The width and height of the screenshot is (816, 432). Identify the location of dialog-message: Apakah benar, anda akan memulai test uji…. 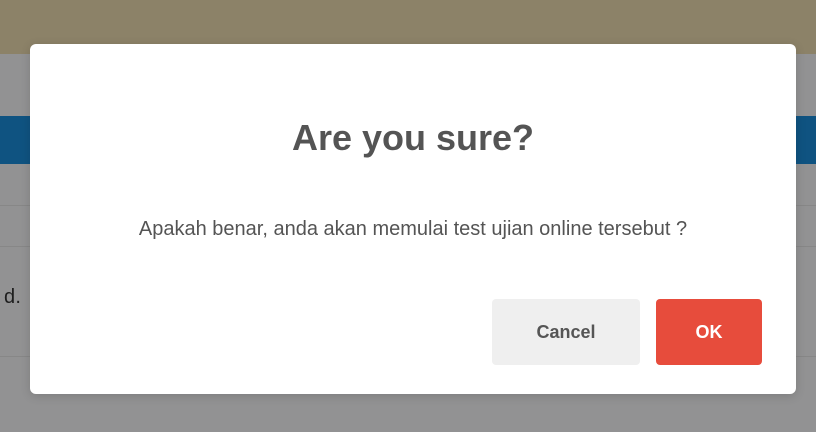
(413, 229).